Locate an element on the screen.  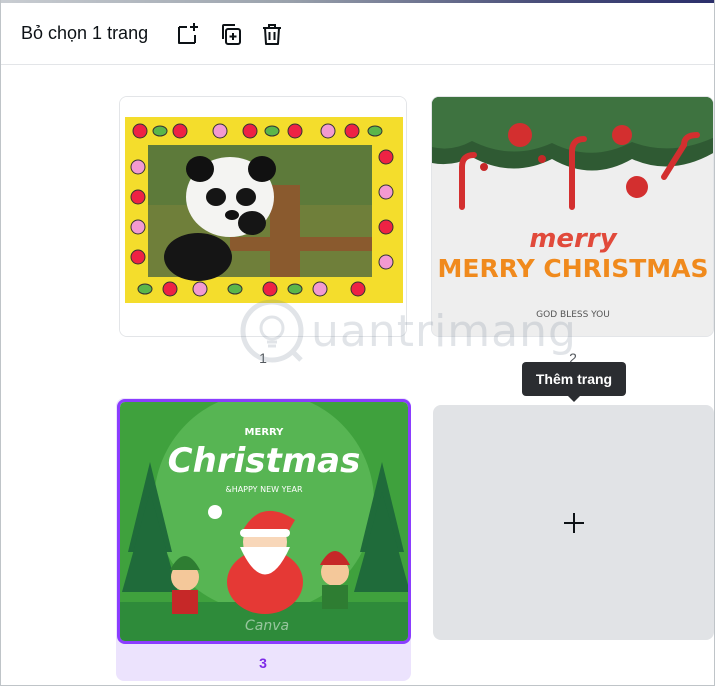
delete-icon is located at coordinates (272, 34).